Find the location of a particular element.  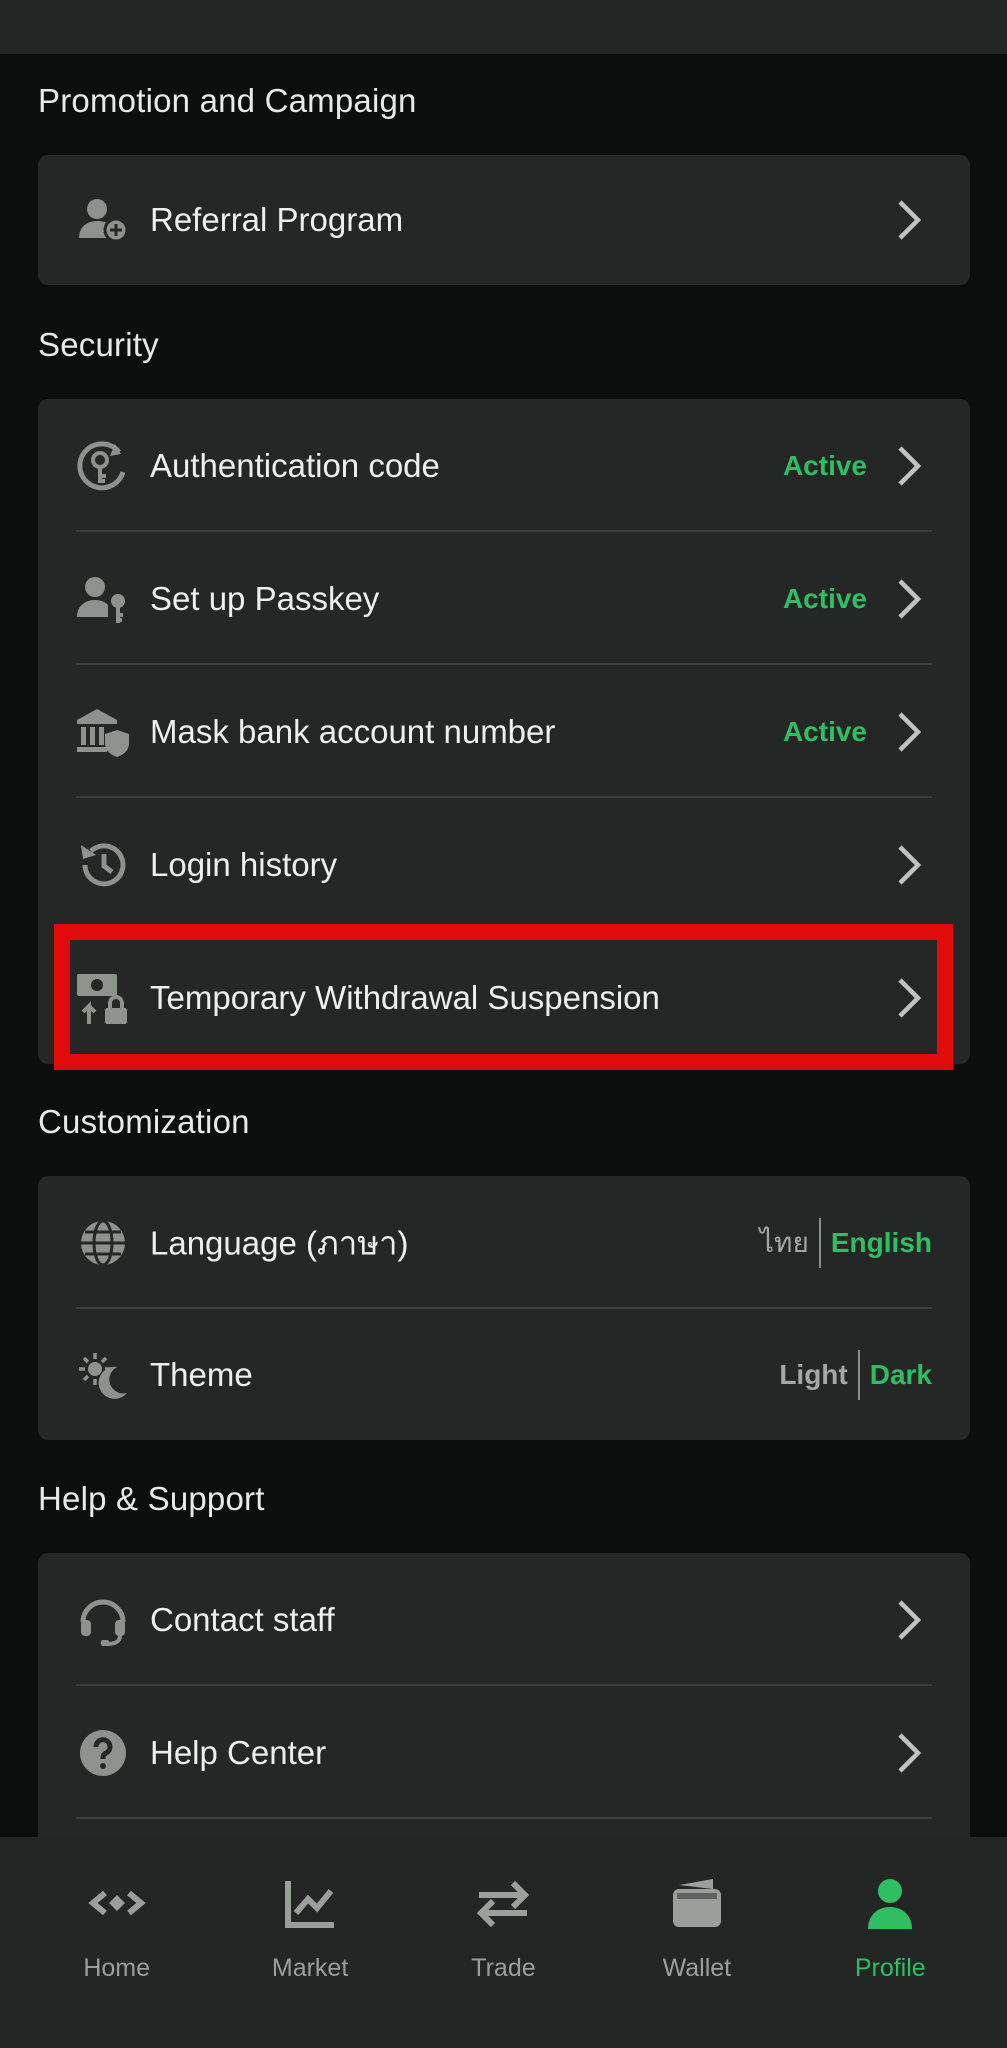

section-title-customization: Customization is located at coordinates (144, 1121).